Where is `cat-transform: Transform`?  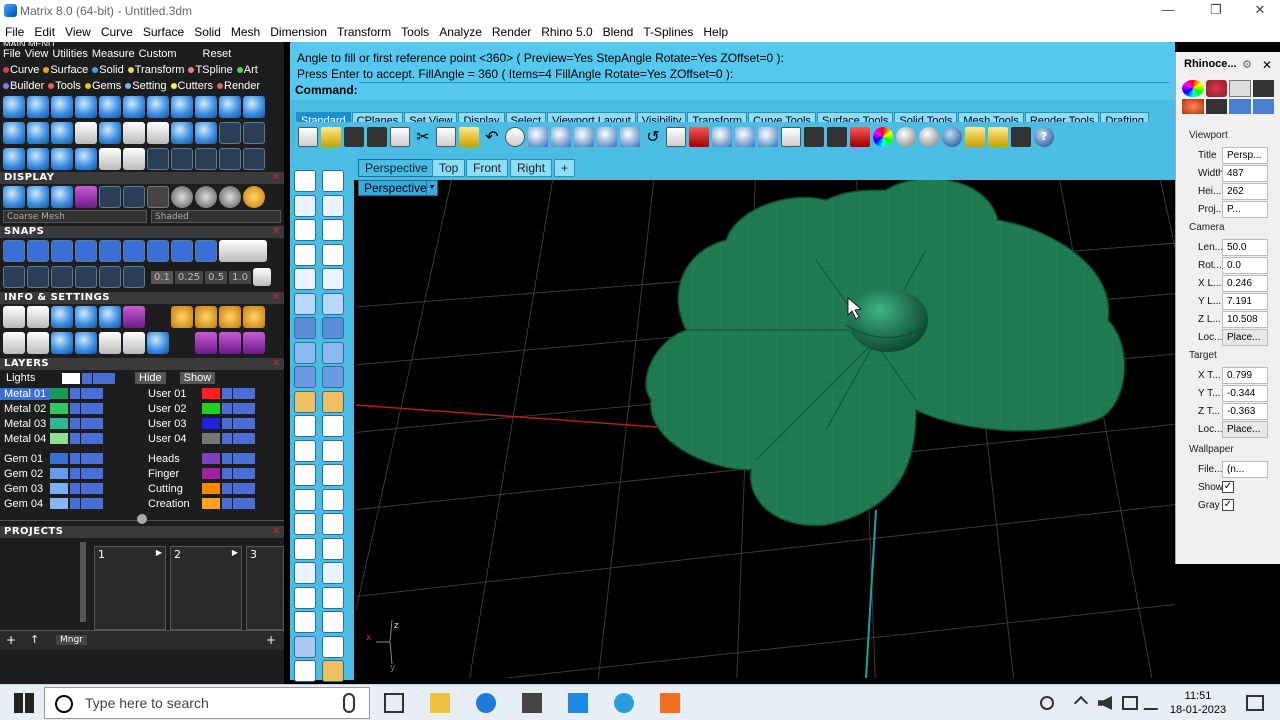 cat-transform: Transform is located at coordinates (155, 70).